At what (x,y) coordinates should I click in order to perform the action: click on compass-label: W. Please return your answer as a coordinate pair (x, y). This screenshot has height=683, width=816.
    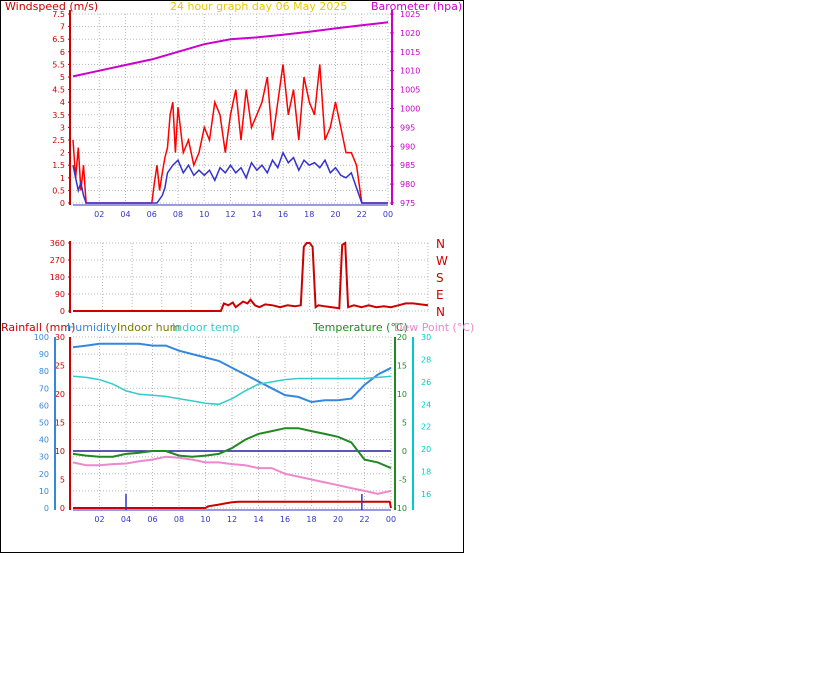
    Looking at the image, I should click on (442, 261).